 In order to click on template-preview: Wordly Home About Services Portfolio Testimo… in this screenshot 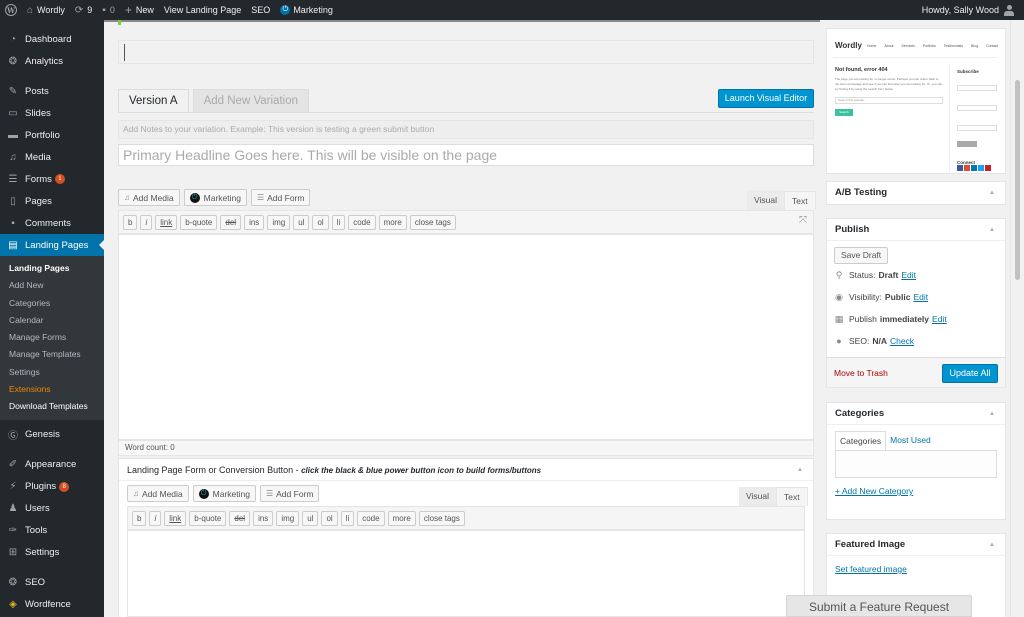, I will do `click(916, 101)`.